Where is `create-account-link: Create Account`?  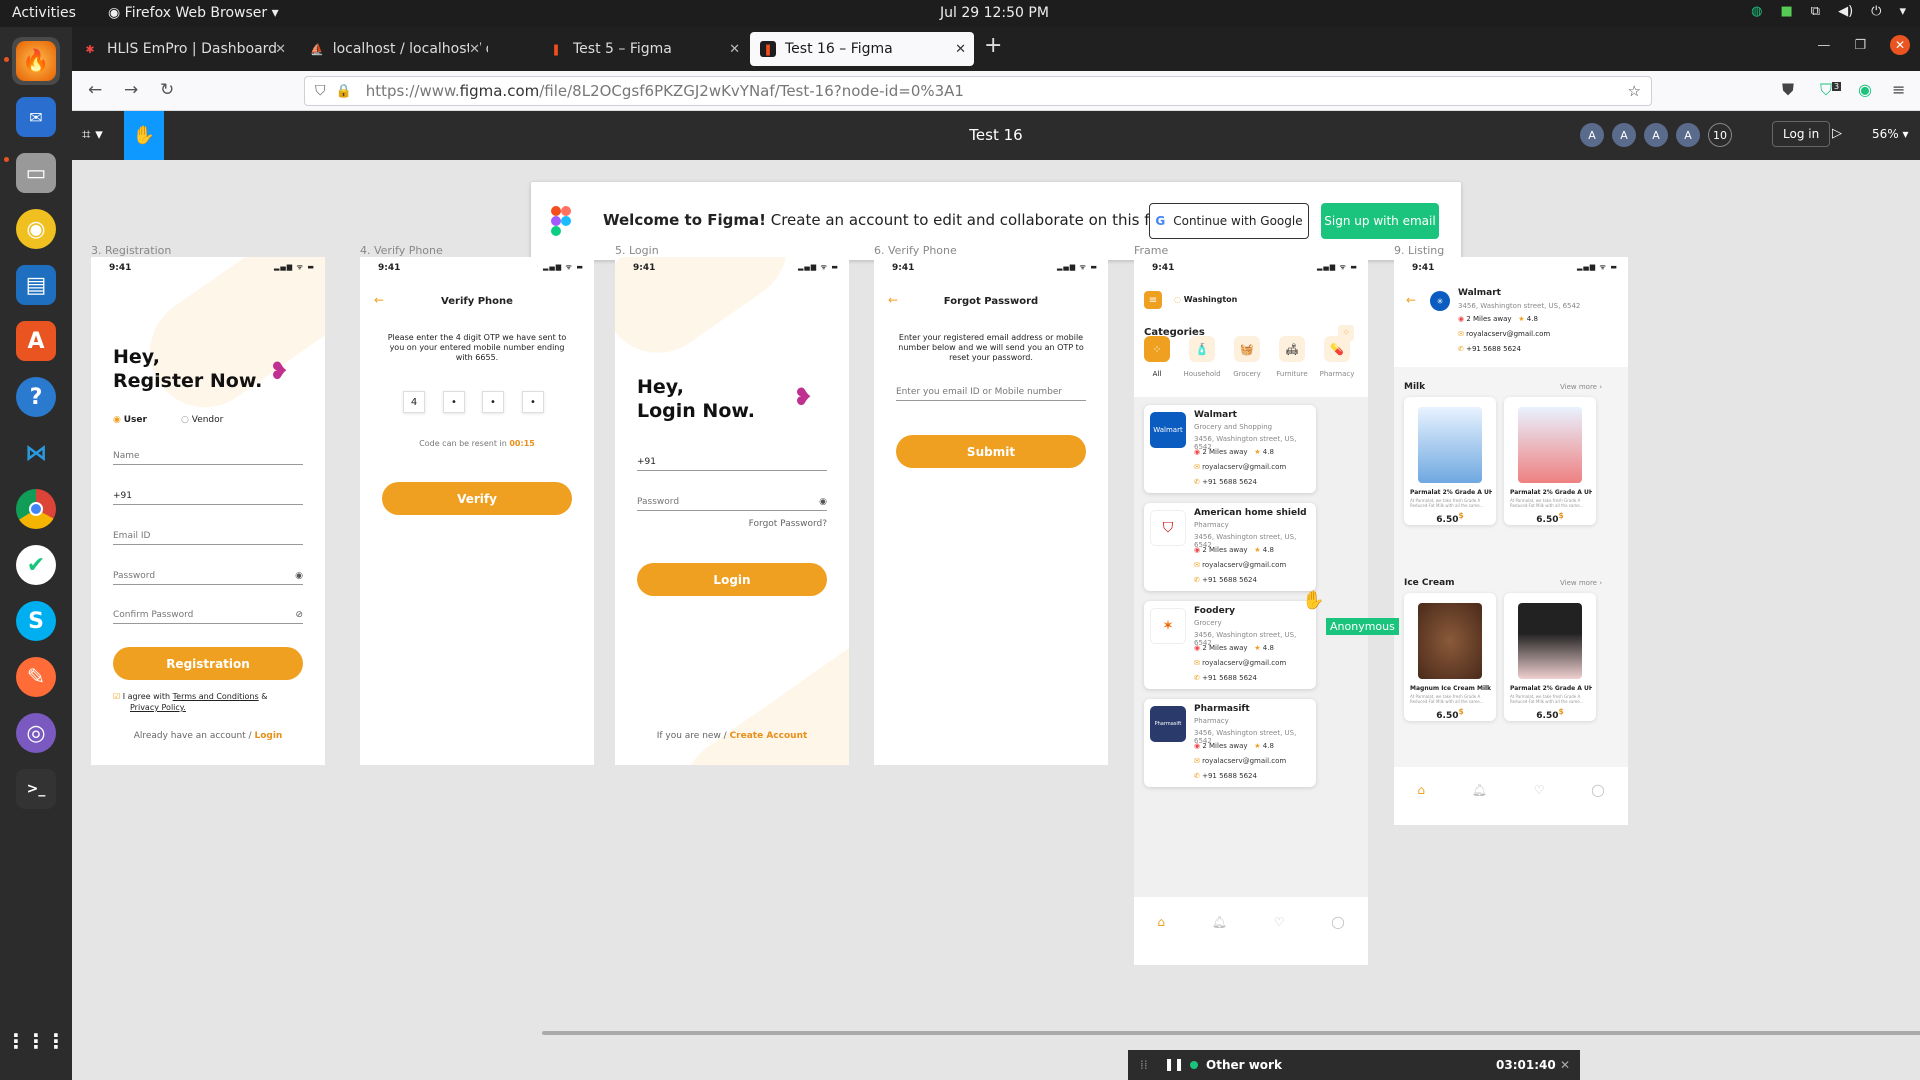
create-account-link: Create Account is located at coordinates (769, 736).